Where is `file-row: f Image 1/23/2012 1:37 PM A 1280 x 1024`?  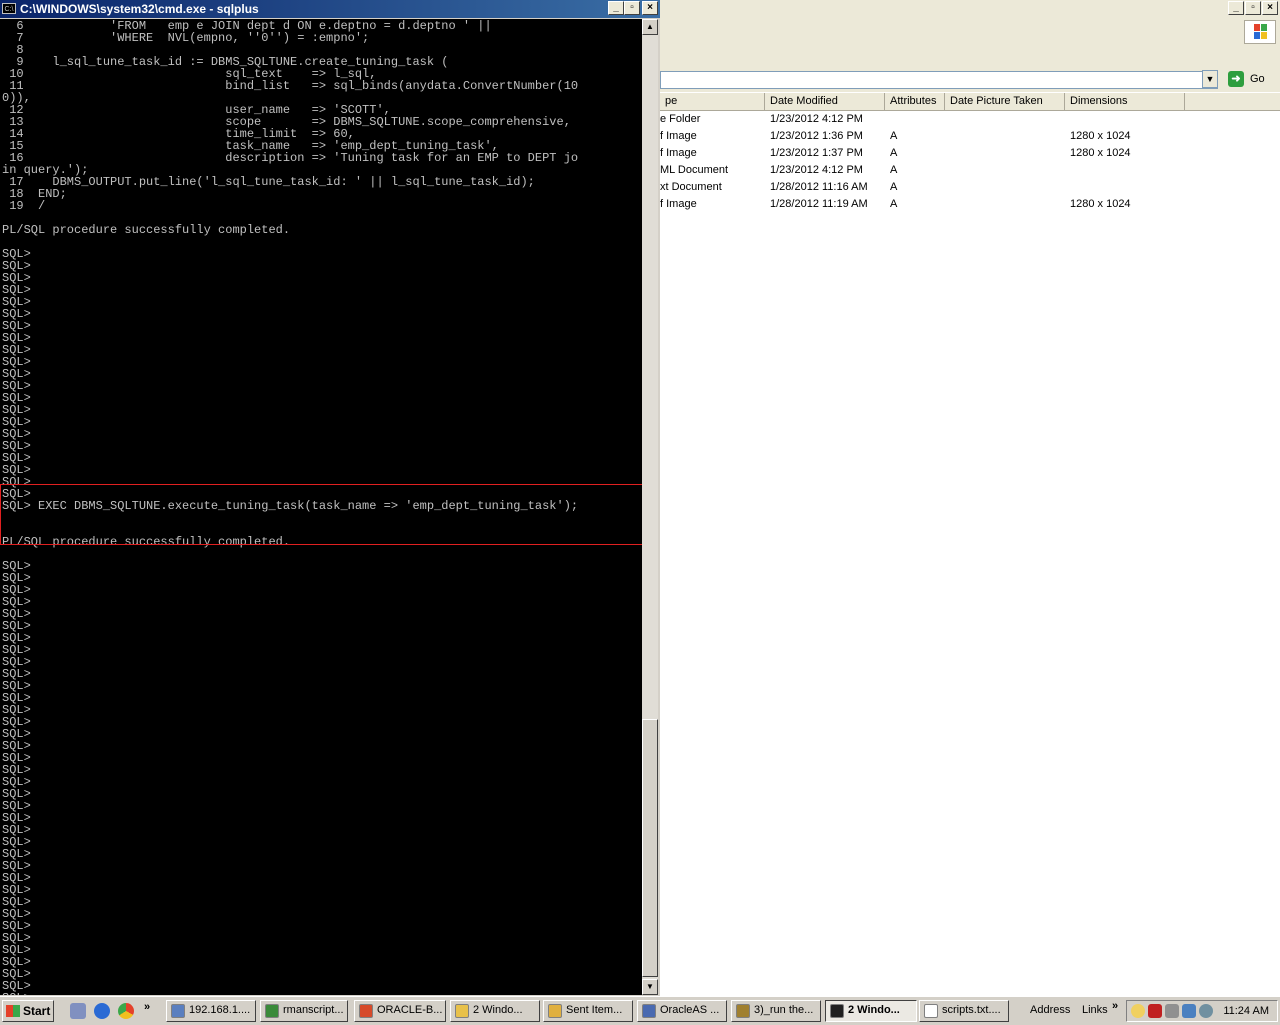 file-row: f Image 1/23/2012 1:37 PM A 1280 x 1024 is located at coordinates (970, 153).